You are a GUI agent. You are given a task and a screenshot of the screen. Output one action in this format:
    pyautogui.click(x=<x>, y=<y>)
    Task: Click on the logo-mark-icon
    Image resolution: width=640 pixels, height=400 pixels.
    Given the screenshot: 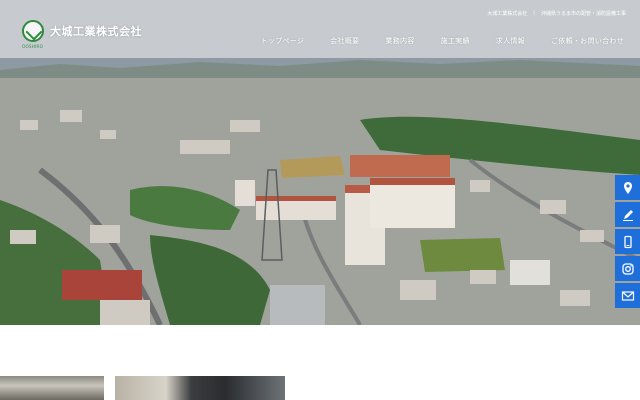 What is the action you would take?
    pyautogui.click(x=33, y=31)
    